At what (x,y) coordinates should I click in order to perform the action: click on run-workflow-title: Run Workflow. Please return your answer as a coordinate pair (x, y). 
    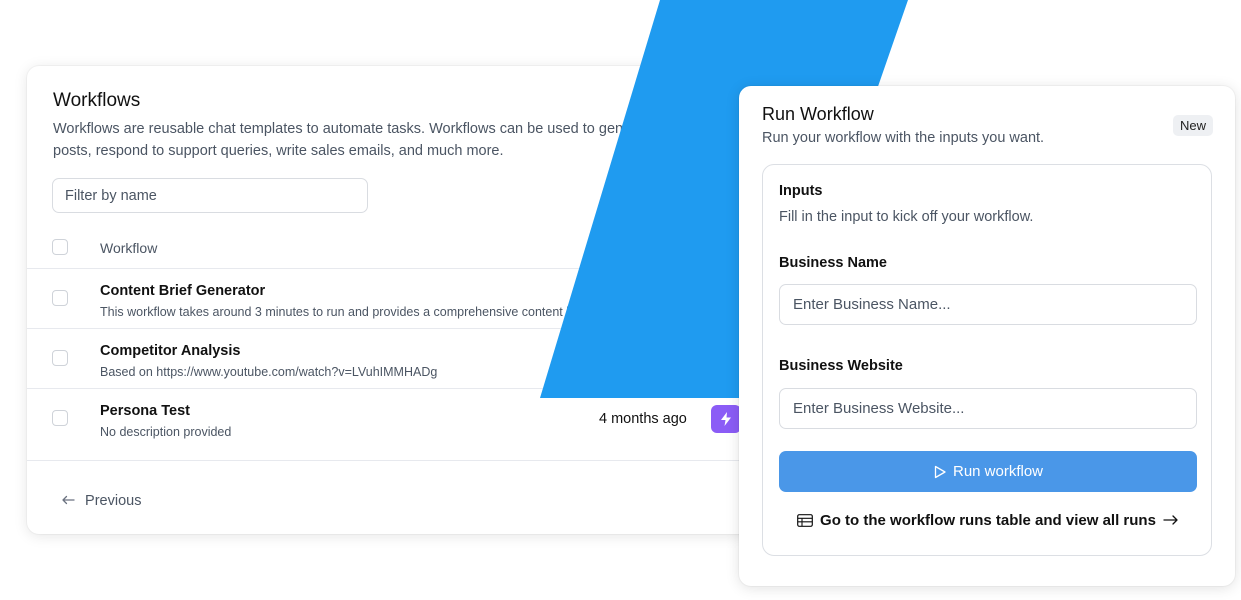
    Looking at the image, I should click on (818, 114).